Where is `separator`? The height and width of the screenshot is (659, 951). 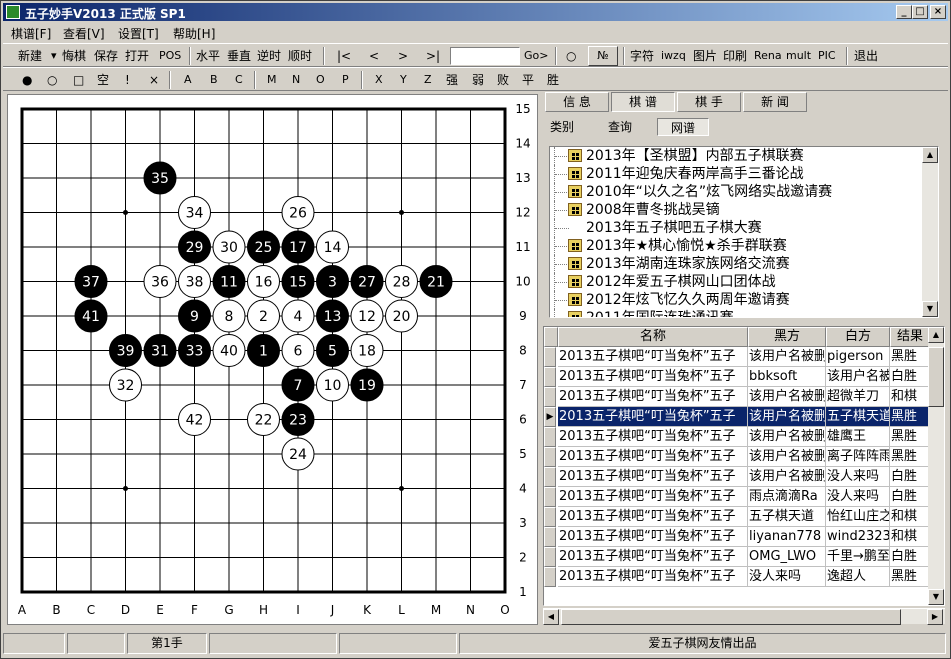
separator is located at coordinates (190, 56).